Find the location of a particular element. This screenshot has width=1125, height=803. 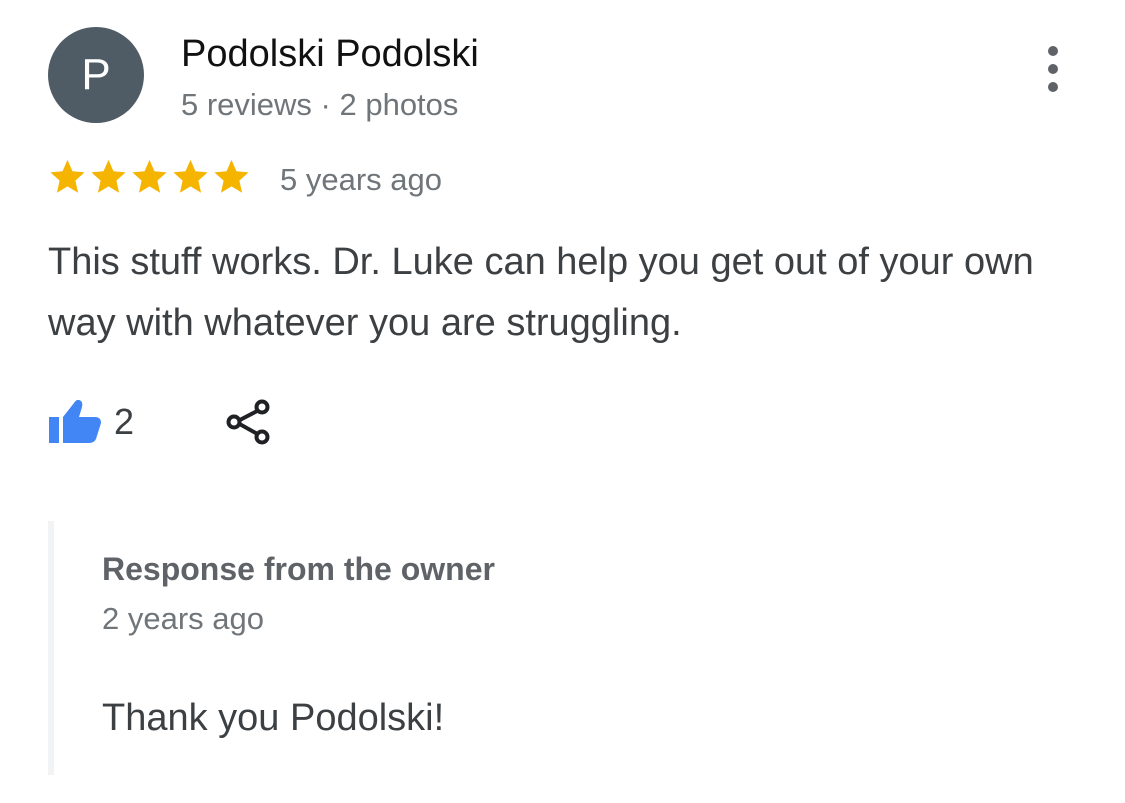

reviewer-name: Podolski Podolski is located at coordinates (330, 54).